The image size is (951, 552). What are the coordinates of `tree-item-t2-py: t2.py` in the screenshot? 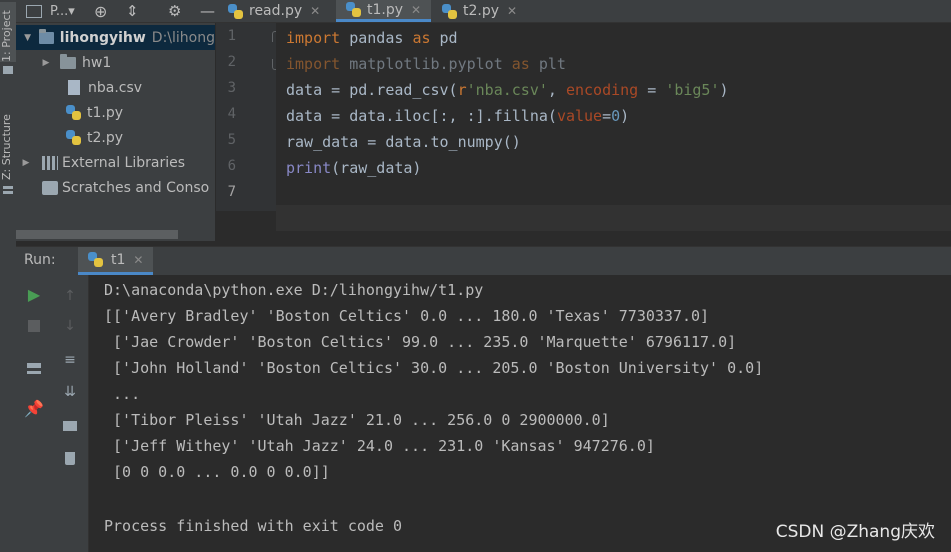 It's located at (115, 137).